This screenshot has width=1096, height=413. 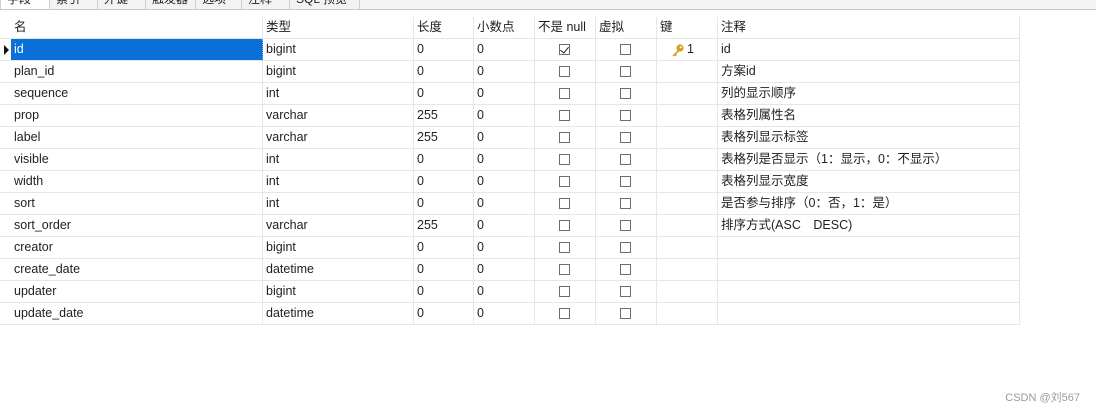 I want to click on cell-comment: id, so click(x=869, y=50).